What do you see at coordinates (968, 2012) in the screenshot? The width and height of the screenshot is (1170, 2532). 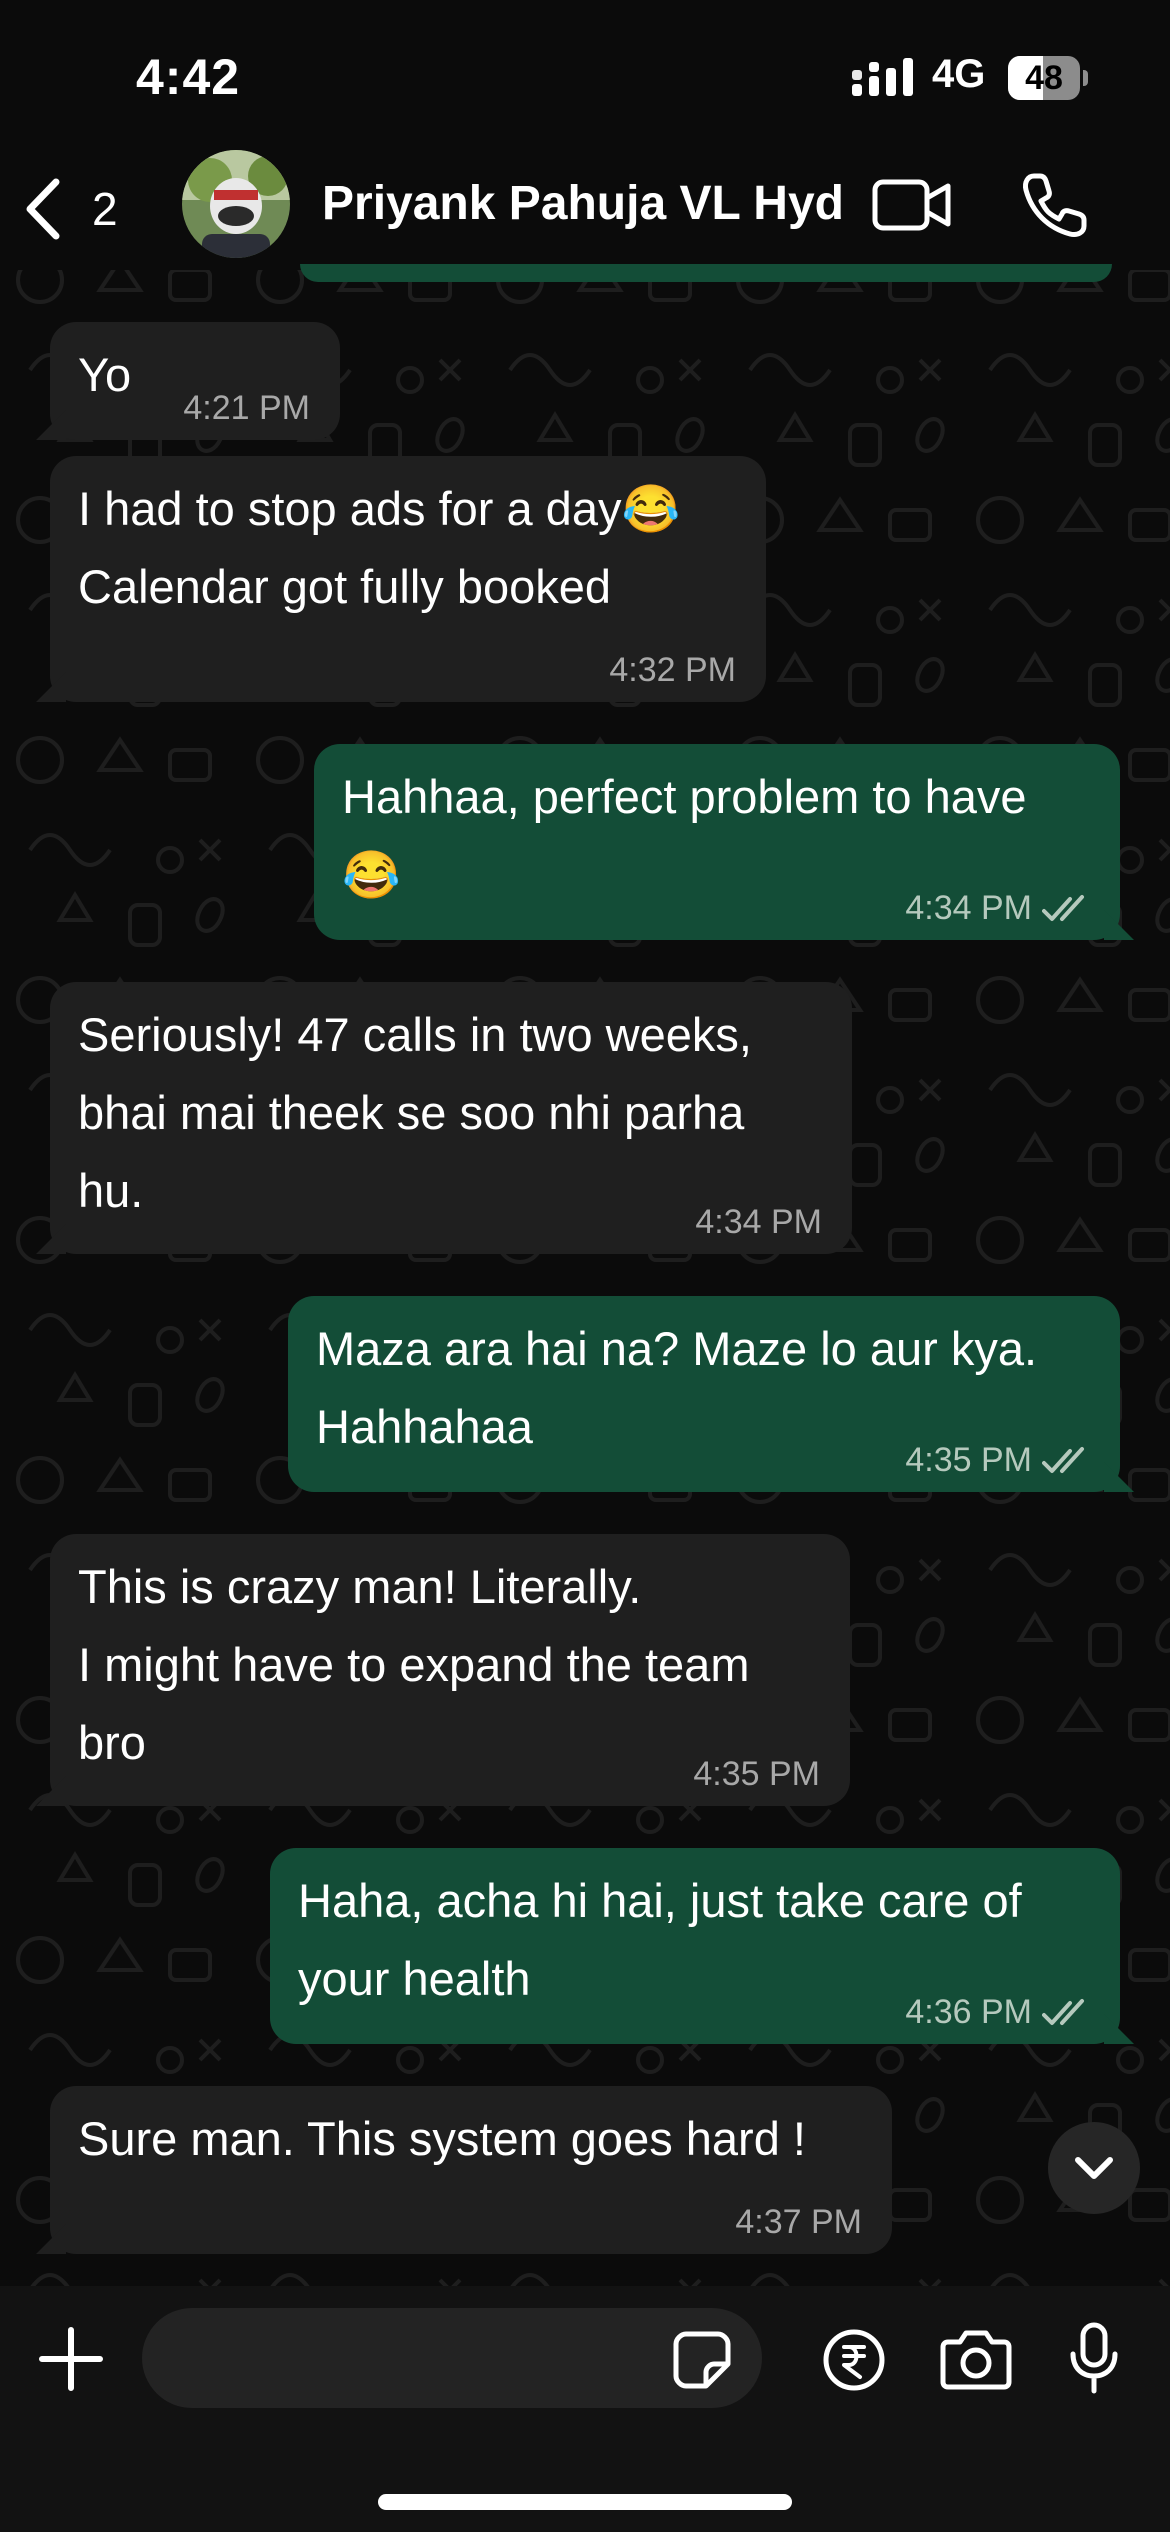 I see `message-time: 4:36 PM` at bounding box center [968, 2012].